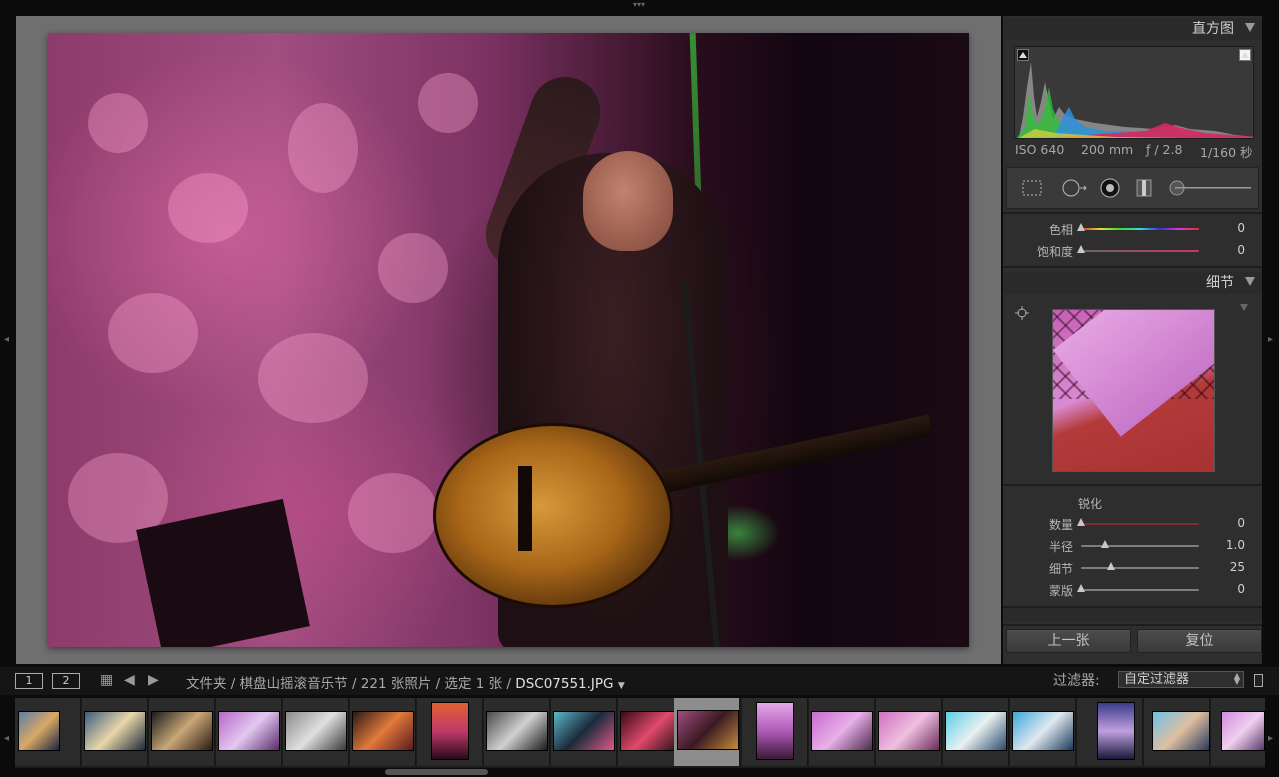 The image size is (1279, 777). Describe the element at coordinates (1075, 188) in the screenshot. I see `spot-removal-icon` at that location.